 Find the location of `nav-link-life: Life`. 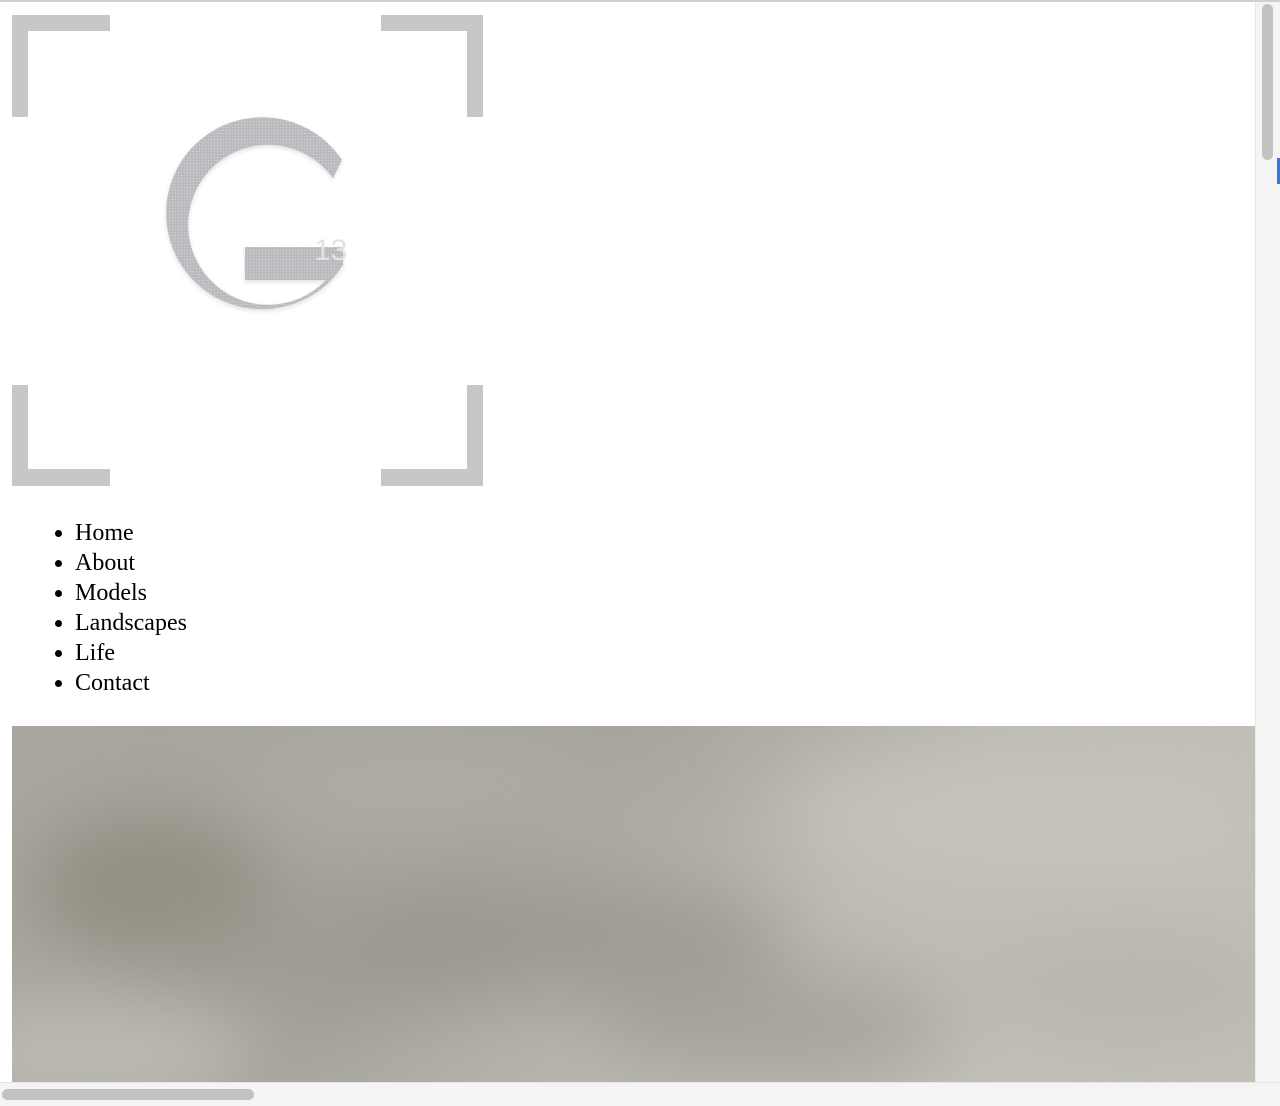

nav-link-life: Life is located at coordinates (95, 653).